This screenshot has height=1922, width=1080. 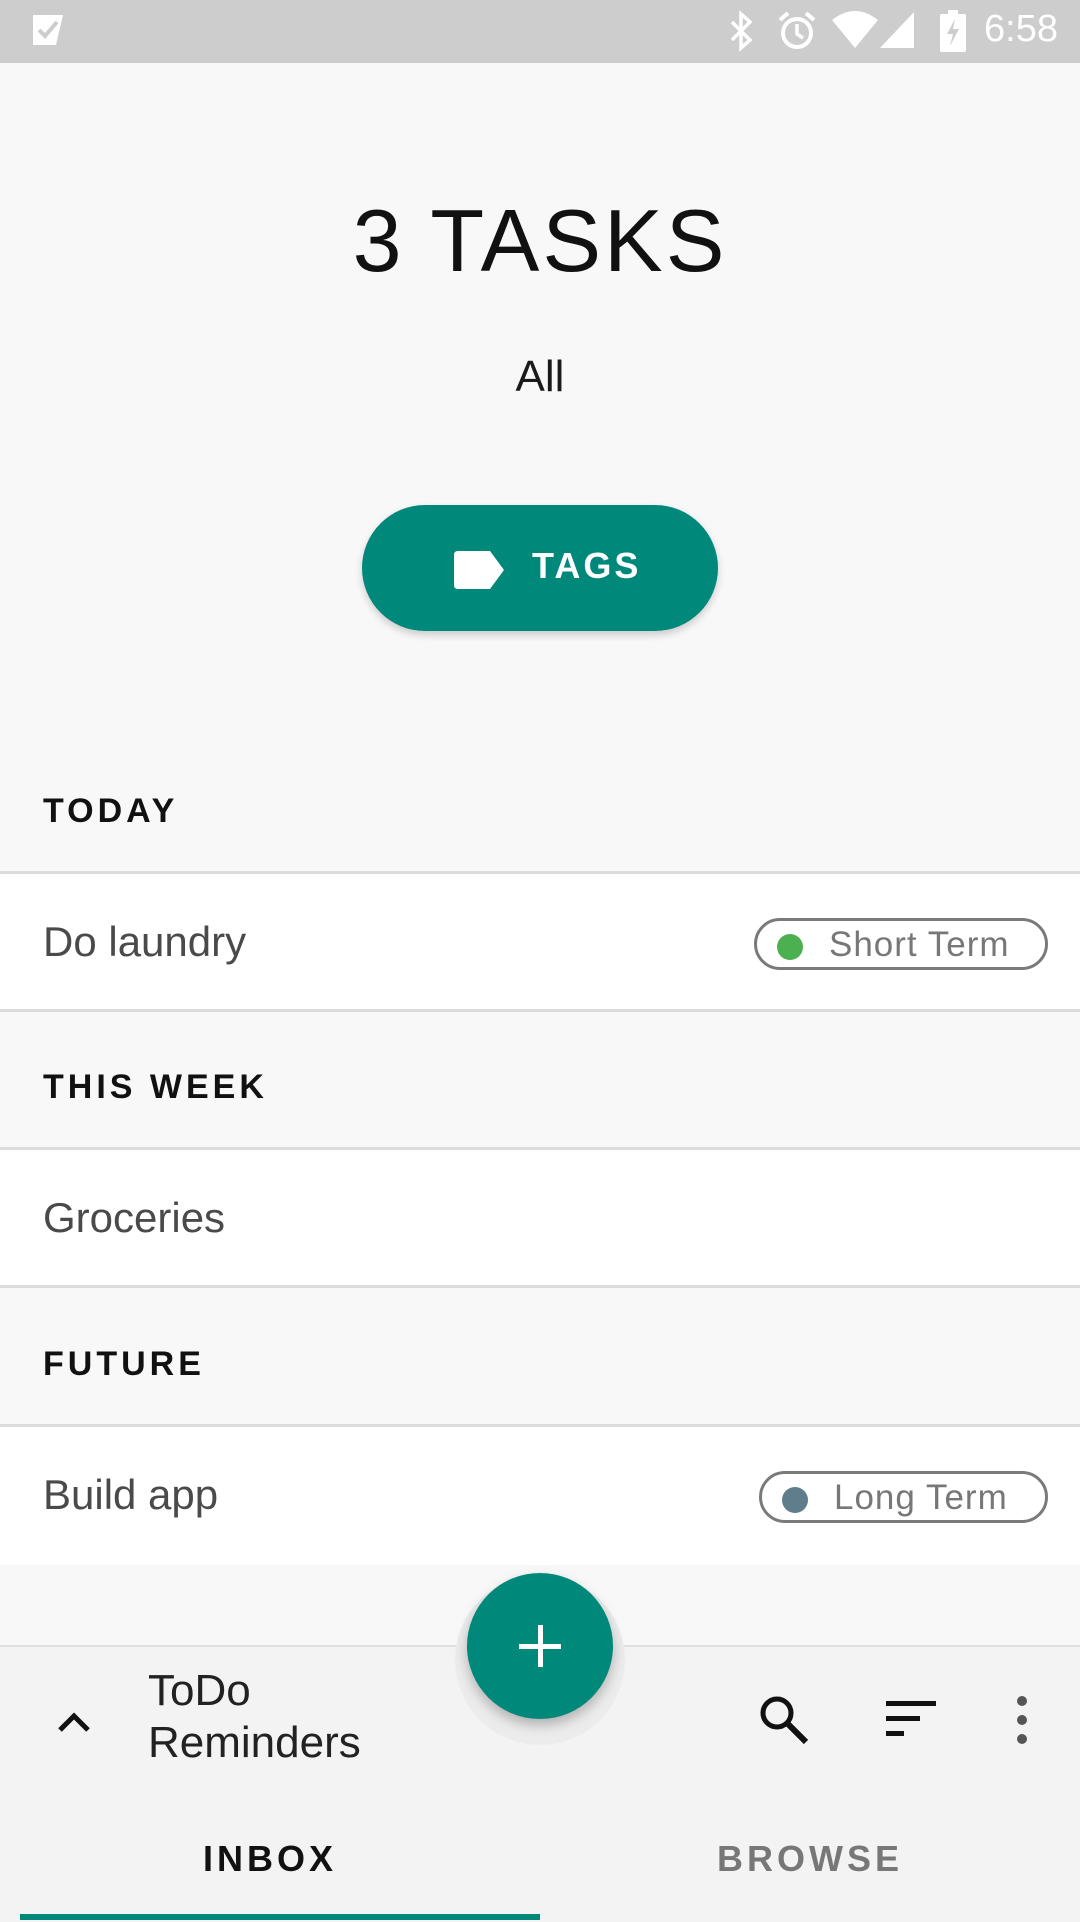 I want to click on task-title: Build app, so click(x=131, y=1494).